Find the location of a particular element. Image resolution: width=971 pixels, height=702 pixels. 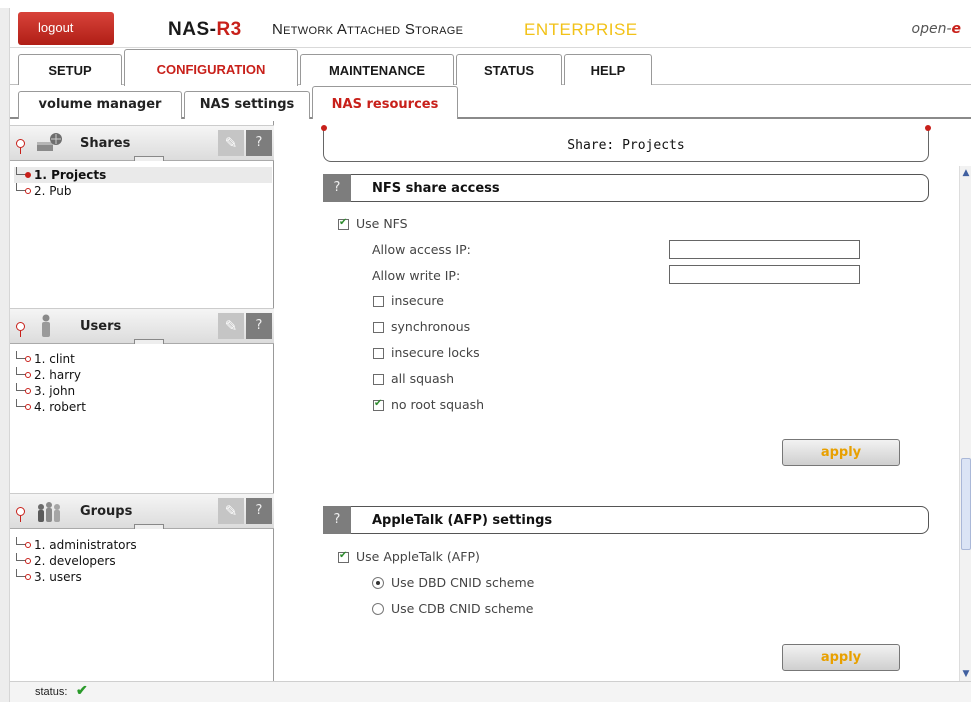

insecure-locks-checkbox is located at coordinates (378, 353).